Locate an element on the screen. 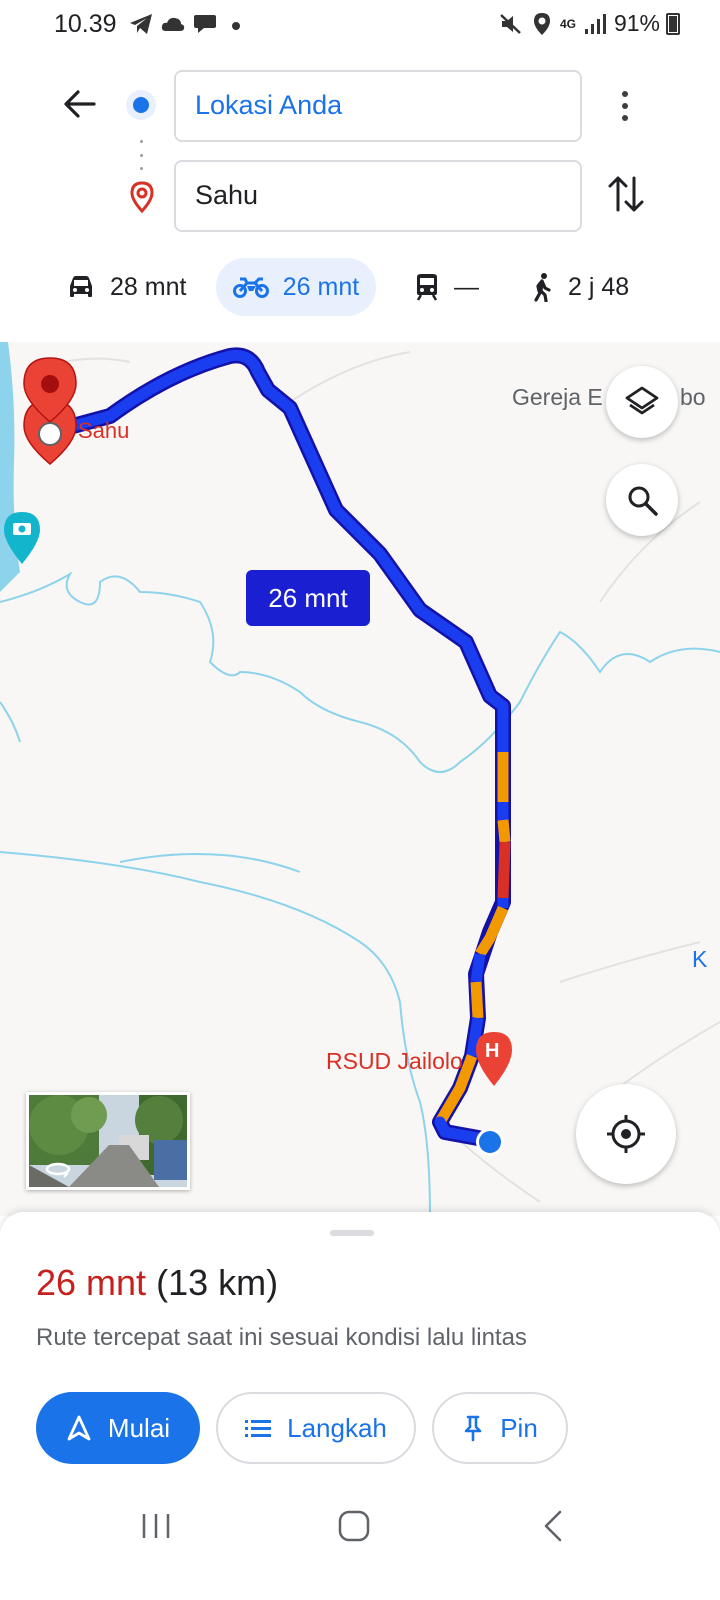 The height and width of the screenshot is (1600, 720). status-system-icons: 4G 91% is located at coordinates (579, 23).